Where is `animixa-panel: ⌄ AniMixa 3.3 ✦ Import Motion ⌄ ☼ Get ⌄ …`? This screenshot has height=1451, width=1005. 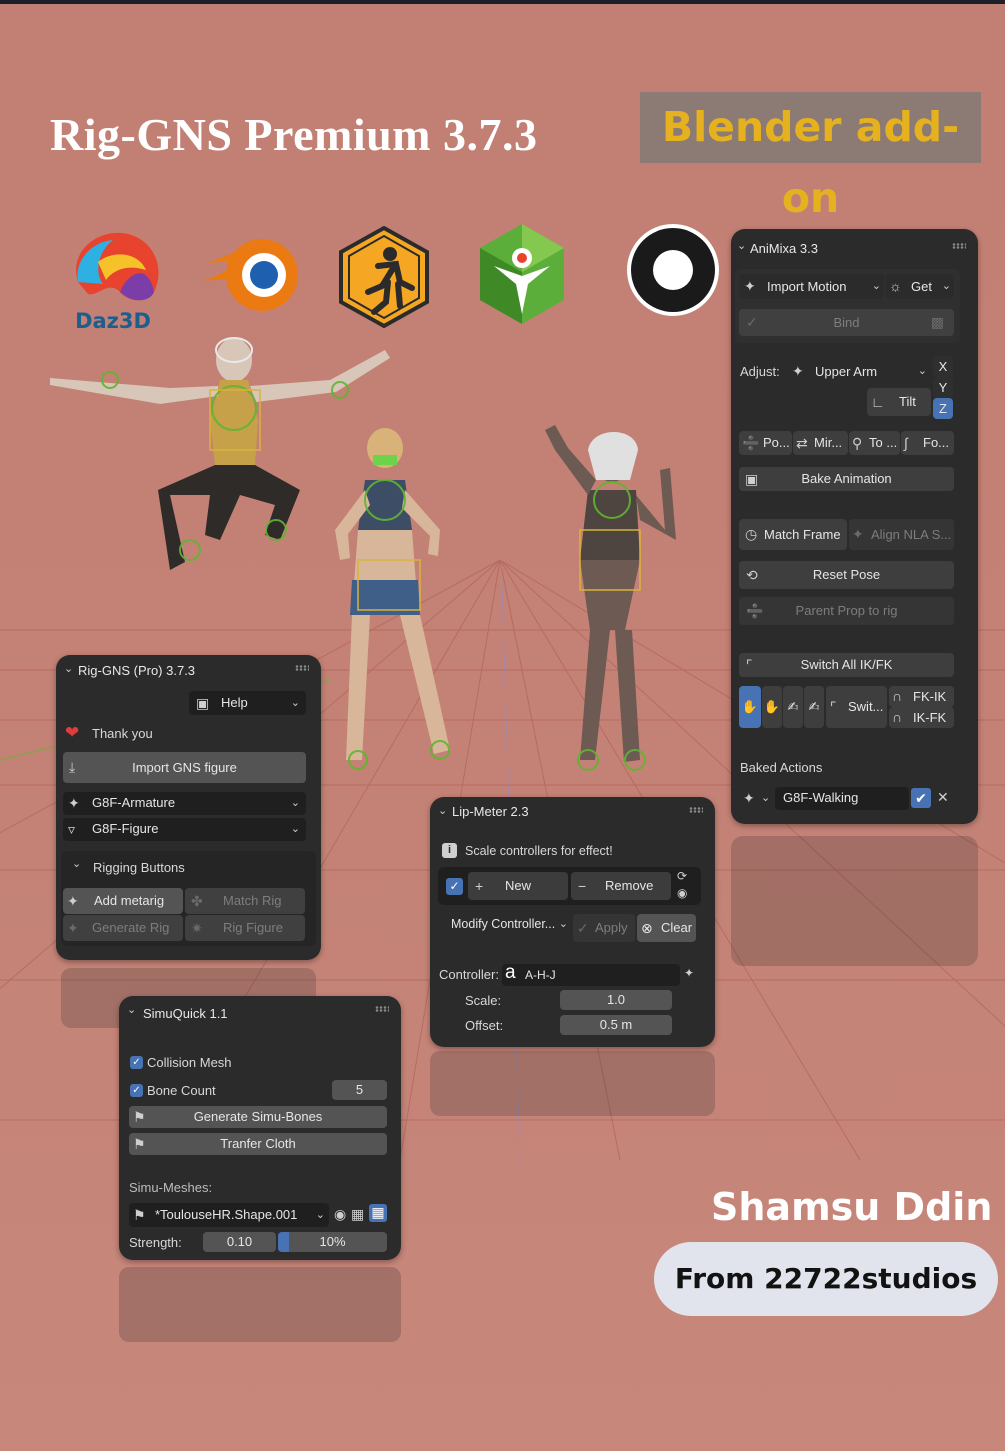 animixa-panel: ⌄ AniMixa 3.3 ✦ Import Motion ⌄ ☼ Get ⌄ … is located at coordinates (854, 526).